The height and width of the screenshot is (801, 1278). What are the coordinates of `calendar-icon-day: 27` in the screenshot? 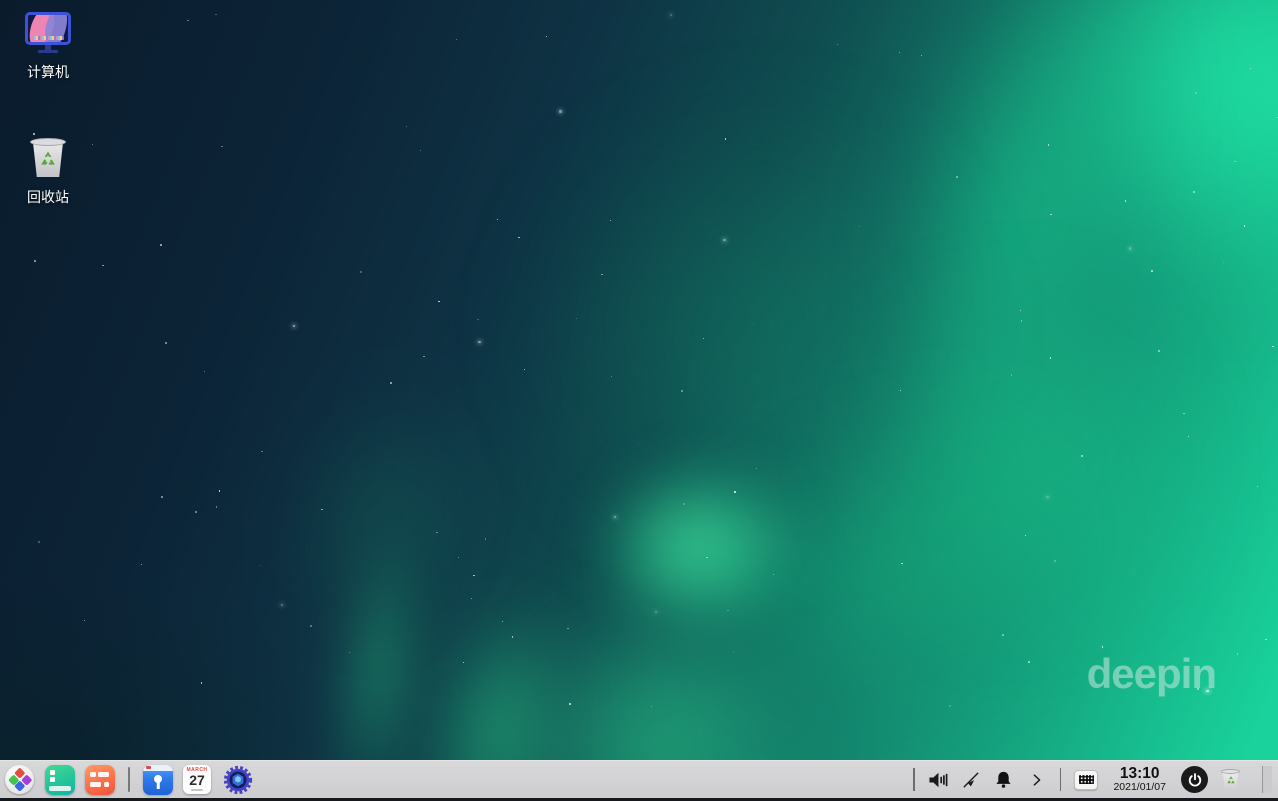 It's located at (197, 779).